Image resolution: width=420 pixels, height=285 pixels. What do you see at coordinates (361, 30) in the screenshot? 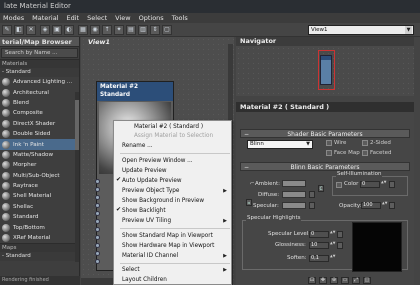
I see `view-dropdown: View1 ▼` at bounding box center [361, 30].